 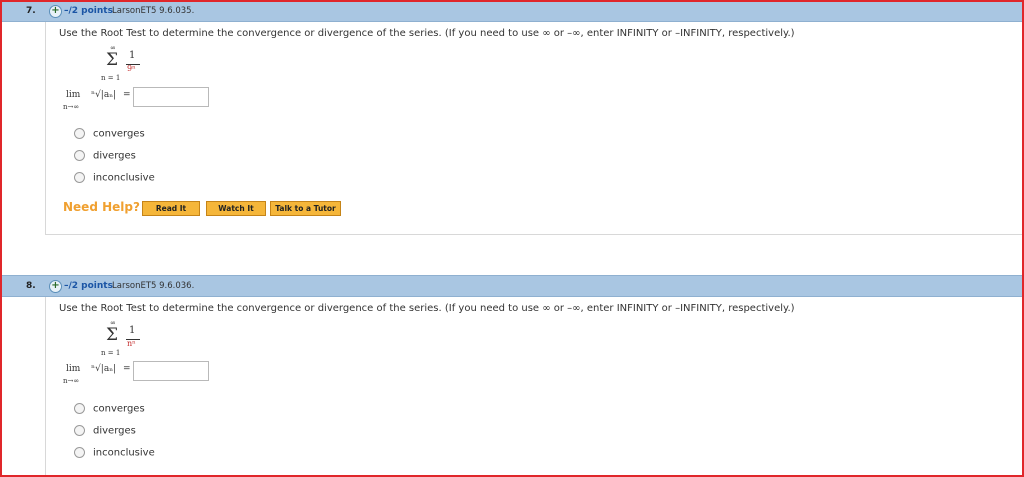 What do you see at coordinates (31, 286) in the screenshot?
I see `question-number: 8.` at bounding box center [31, 286].